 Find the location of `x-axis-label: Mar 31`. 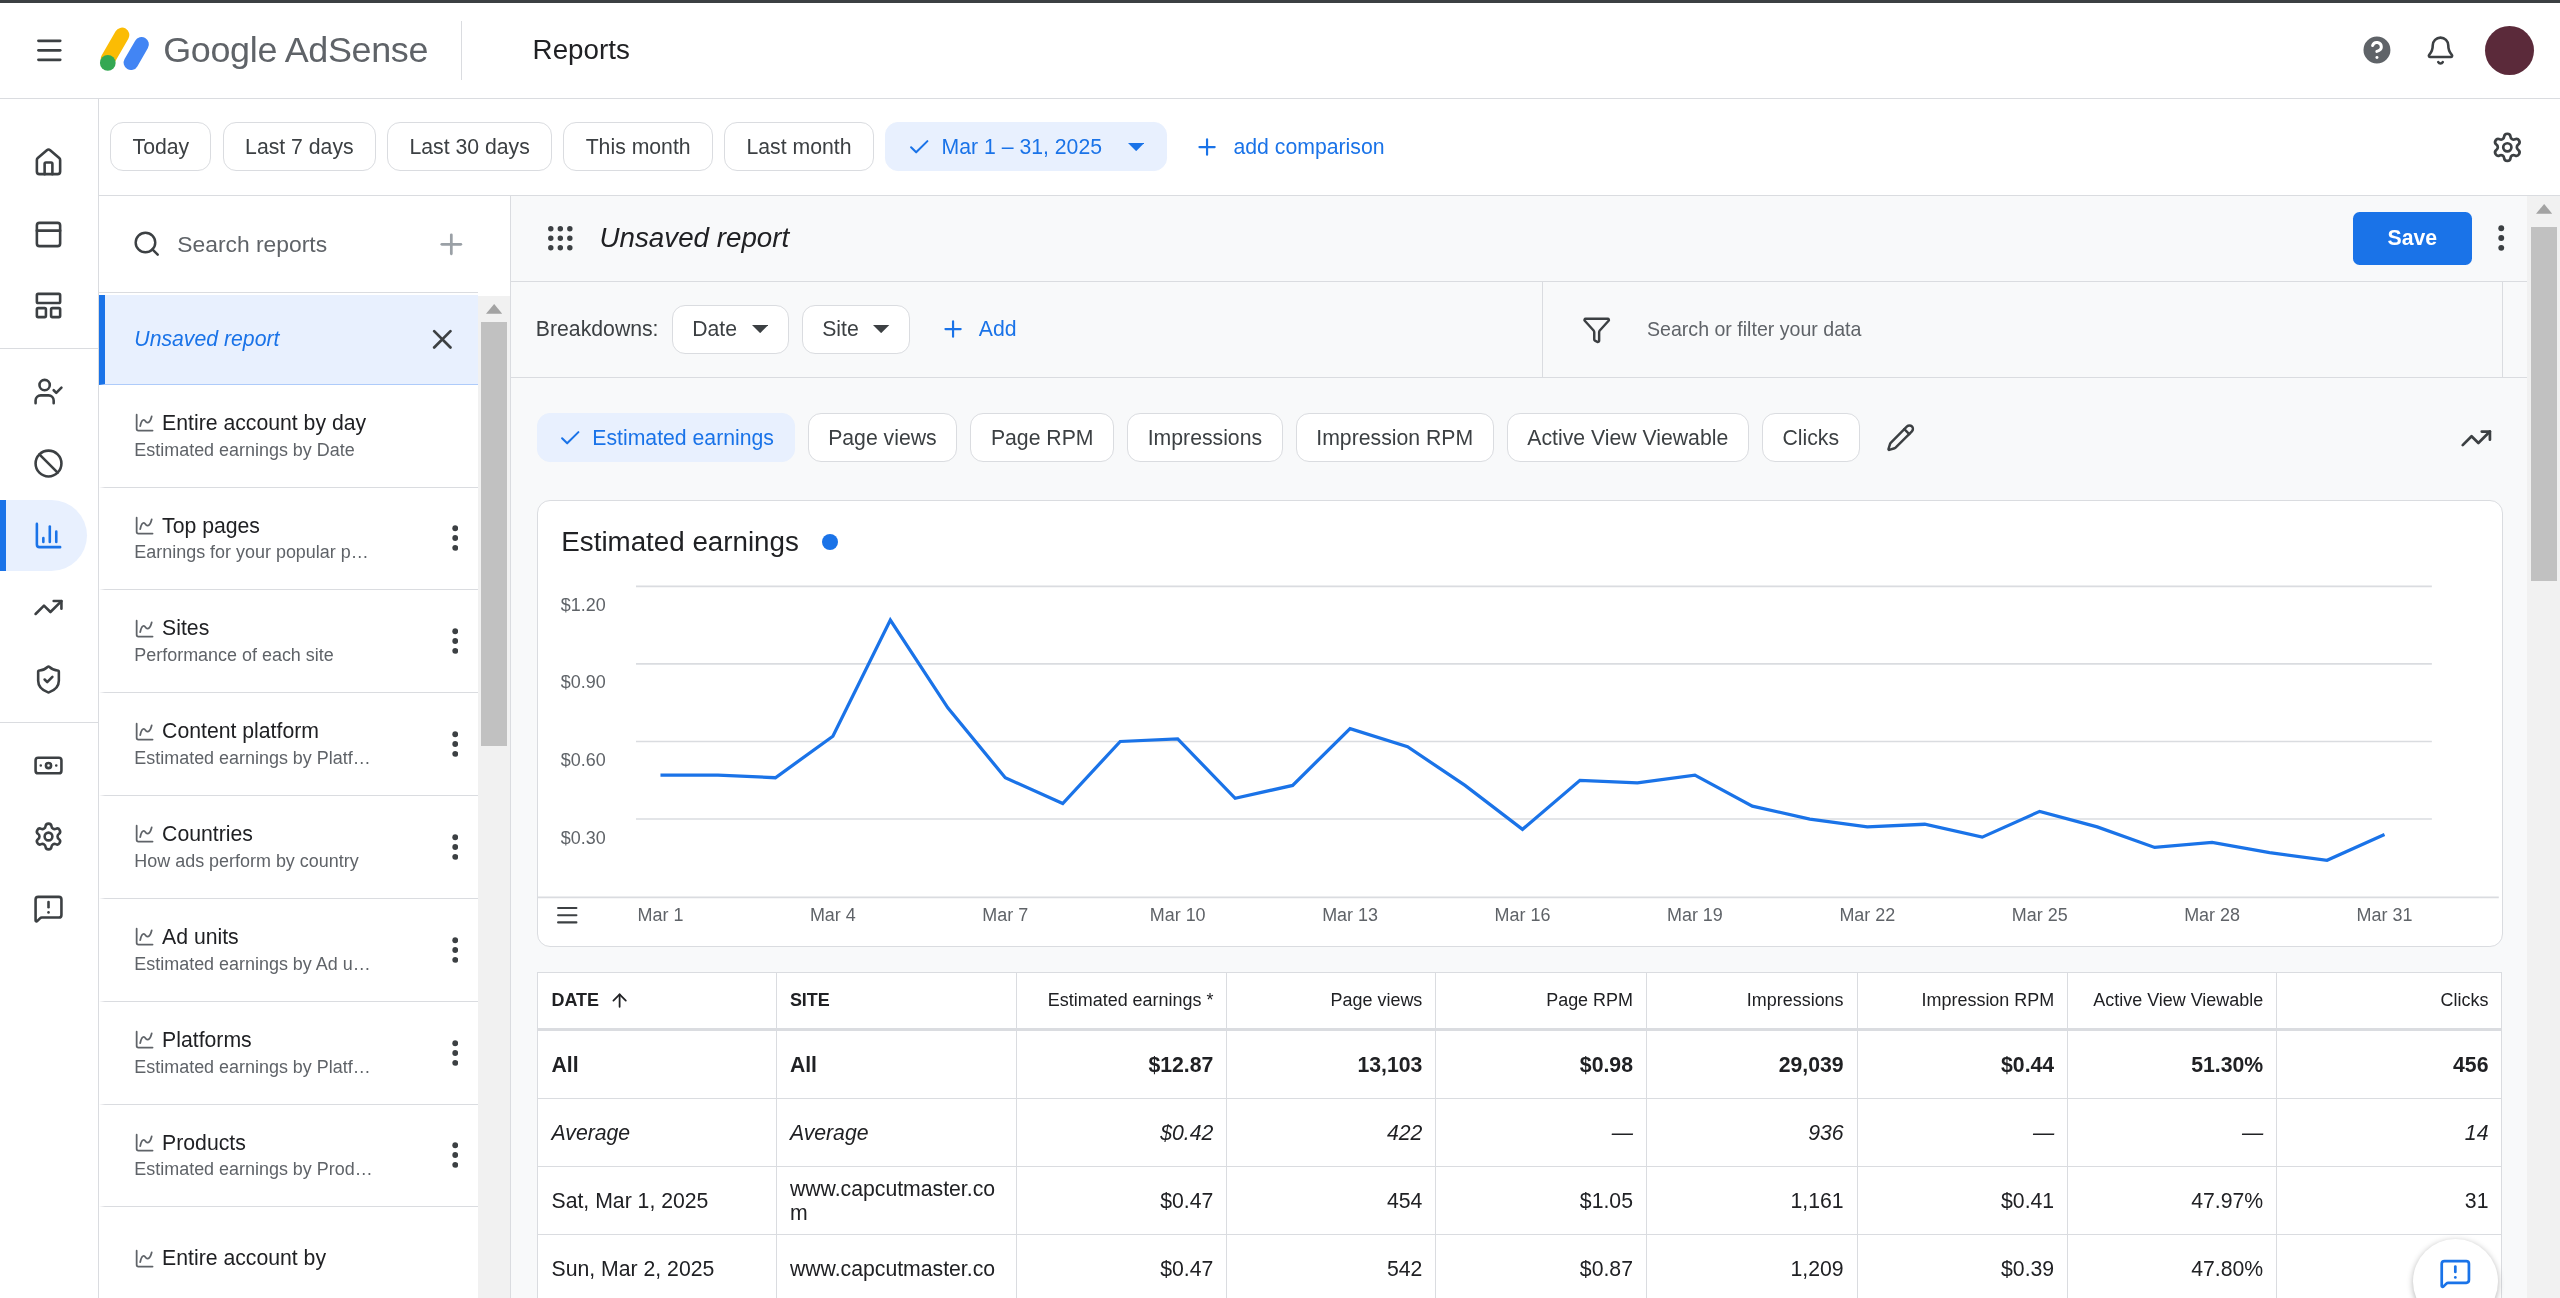

x-axis-label: Mar 31 is located at coordinates (2385, 914).